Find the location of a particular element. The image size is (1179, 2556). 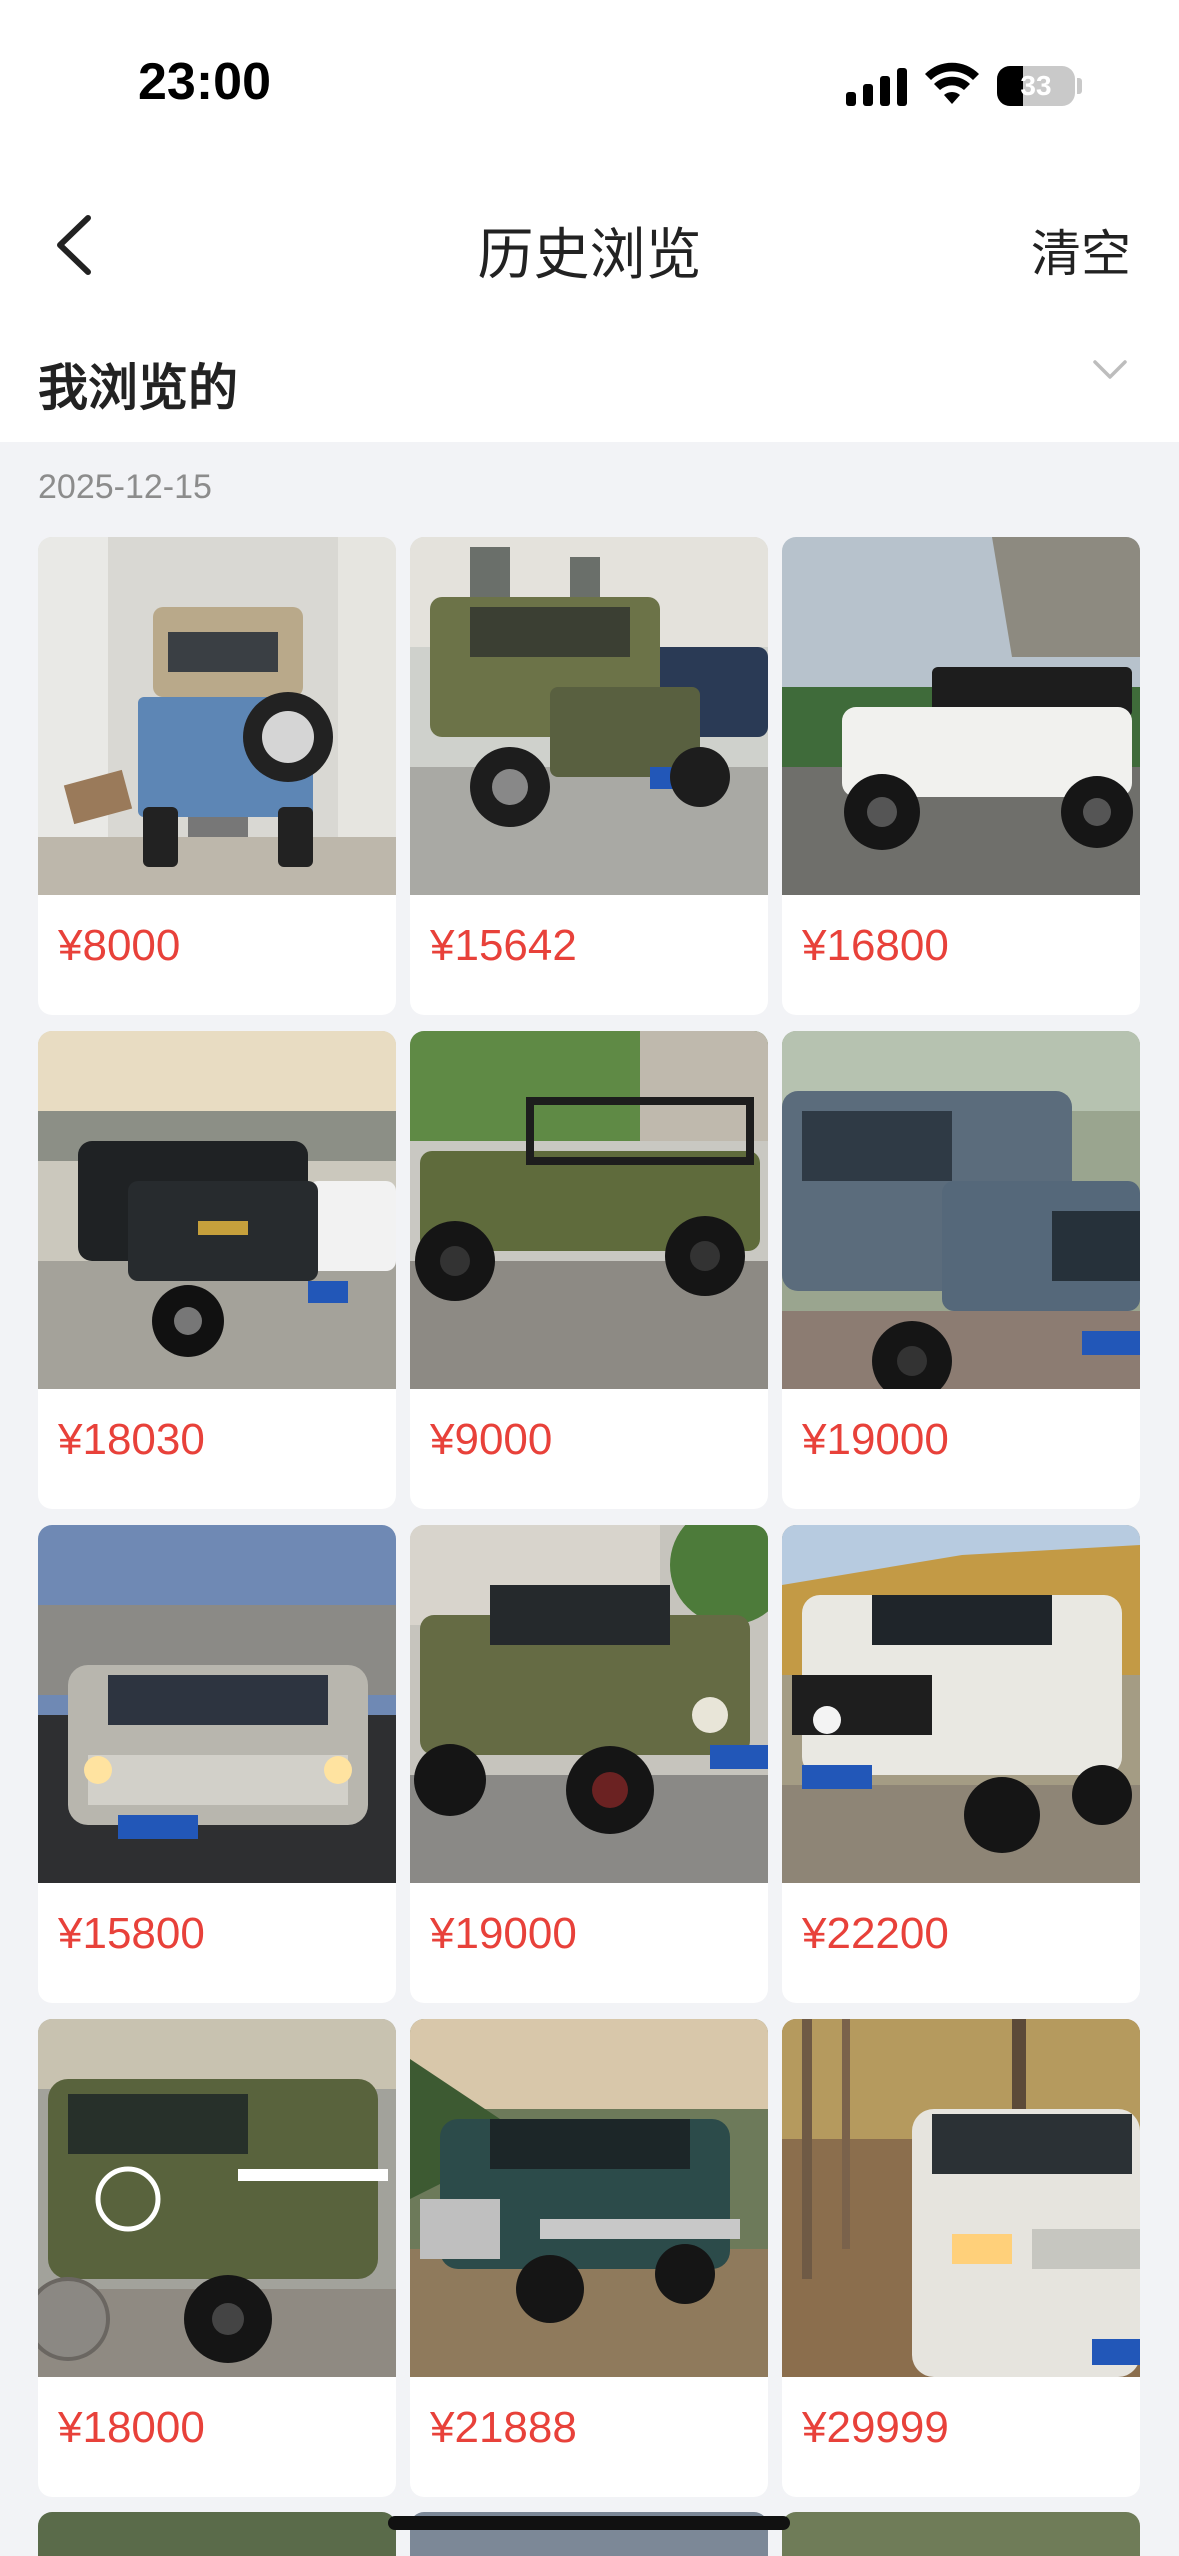

car-price: ¥18000 is located at coordinates (131, 2427).